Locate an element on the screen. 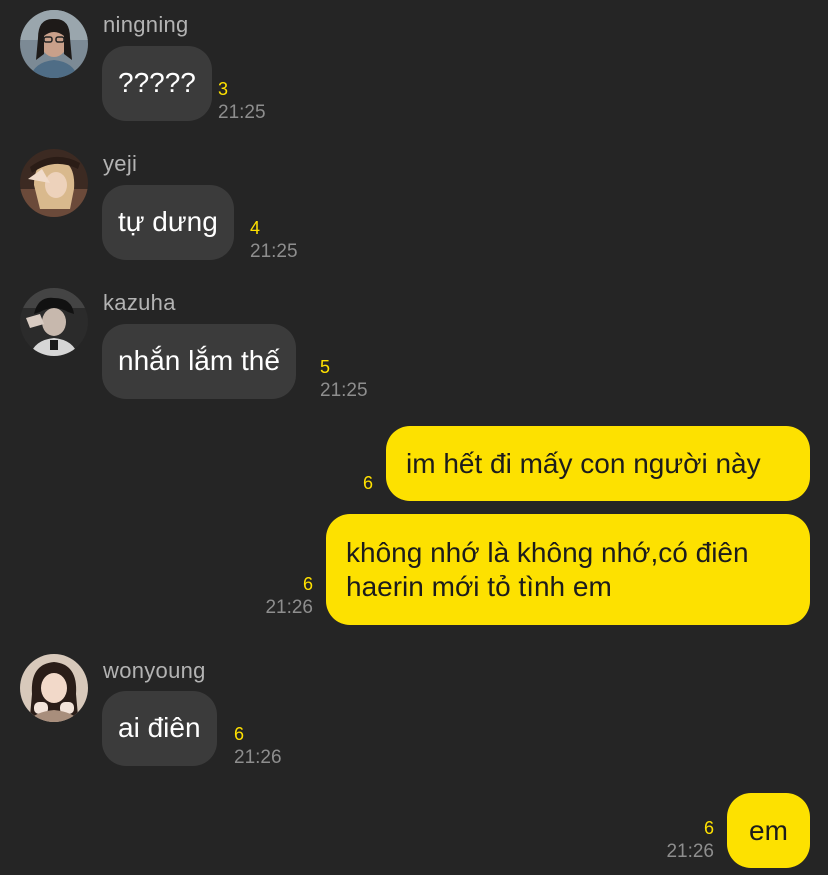 The width and height of the screenshot is (828, 875). sender-name: kazuha is located at coordinates (139, 302).